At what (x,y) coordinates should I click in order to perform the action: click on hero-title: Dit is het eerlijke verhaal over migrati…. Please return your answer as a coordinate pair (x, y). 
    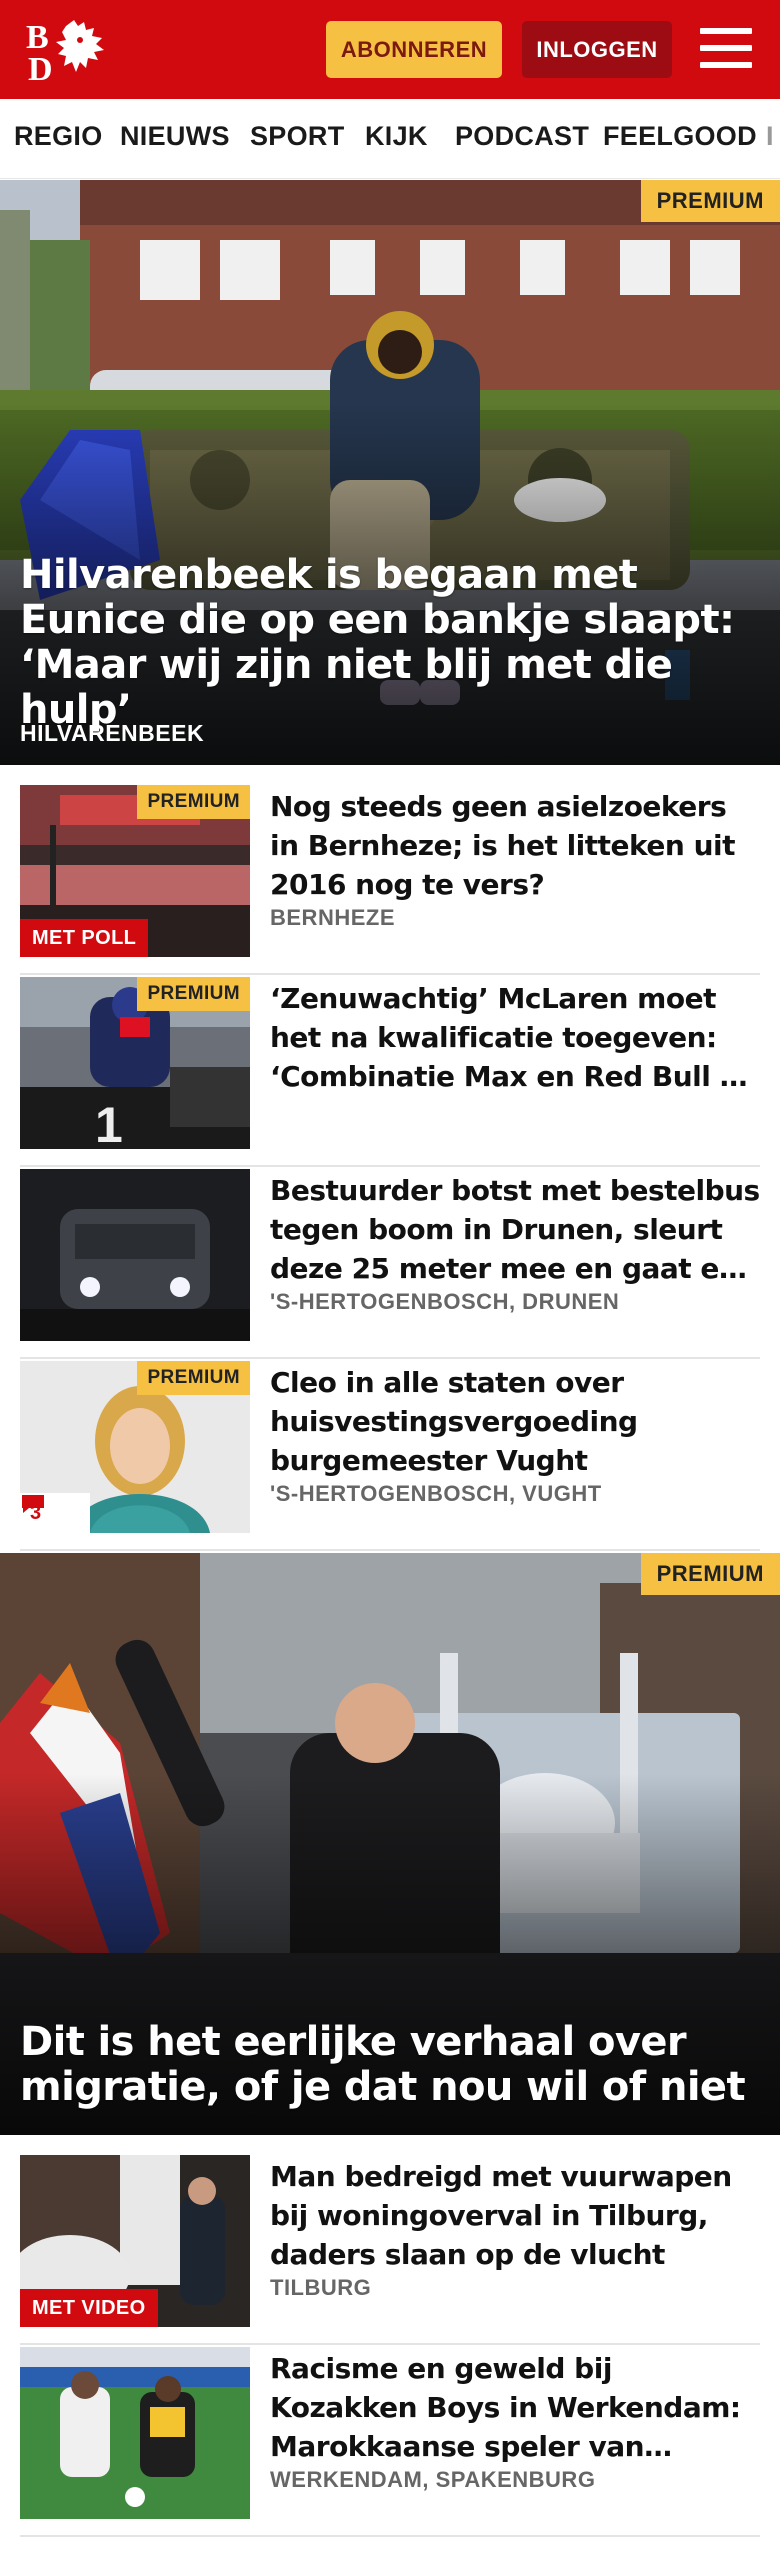
    Looking at the image, I should click on (390, 2065).